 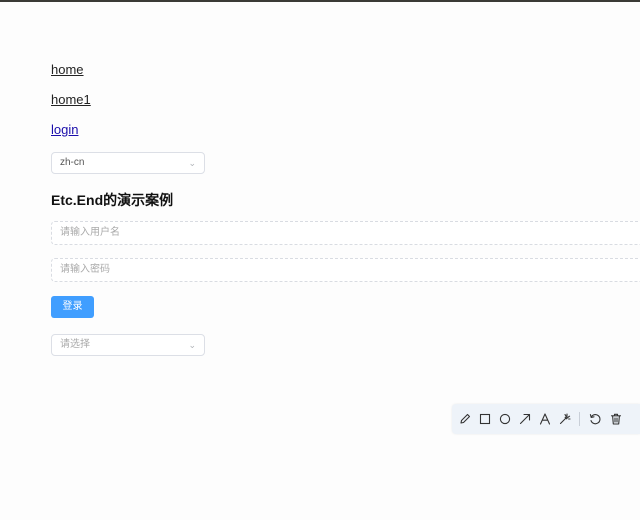 What do you see at coordinates (616, 419) in the screenshot?
I see `trash-icon` at bounding box center [616, 419].